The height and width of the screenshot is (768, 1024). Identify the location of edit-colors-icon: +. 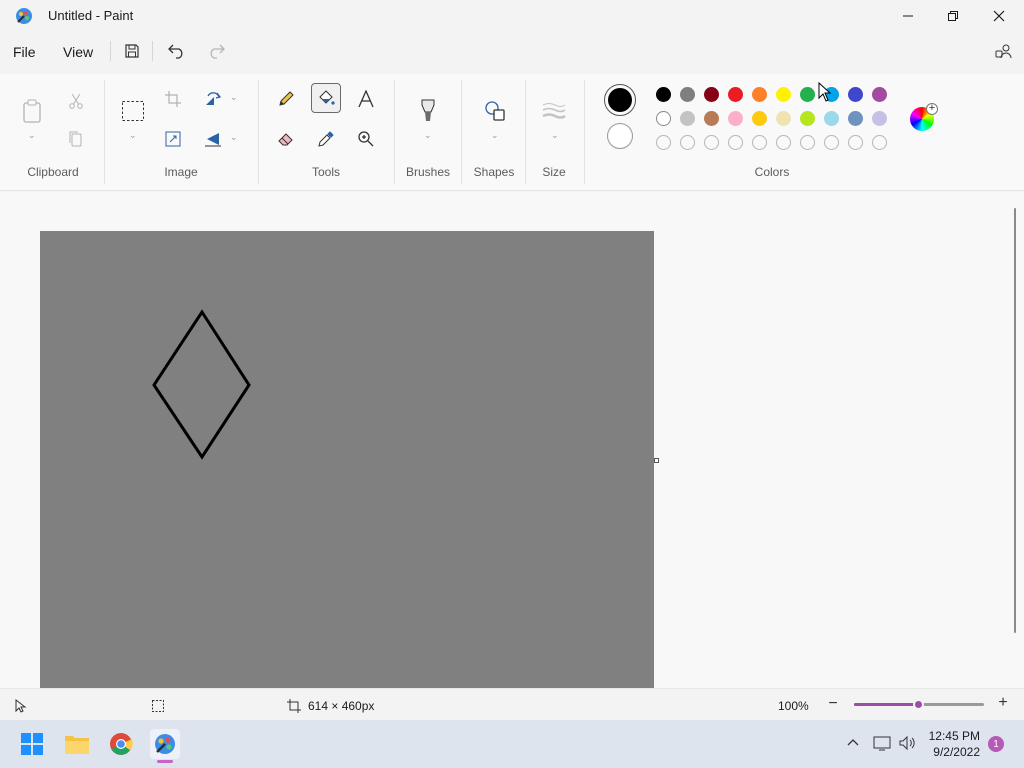
(924, 118).